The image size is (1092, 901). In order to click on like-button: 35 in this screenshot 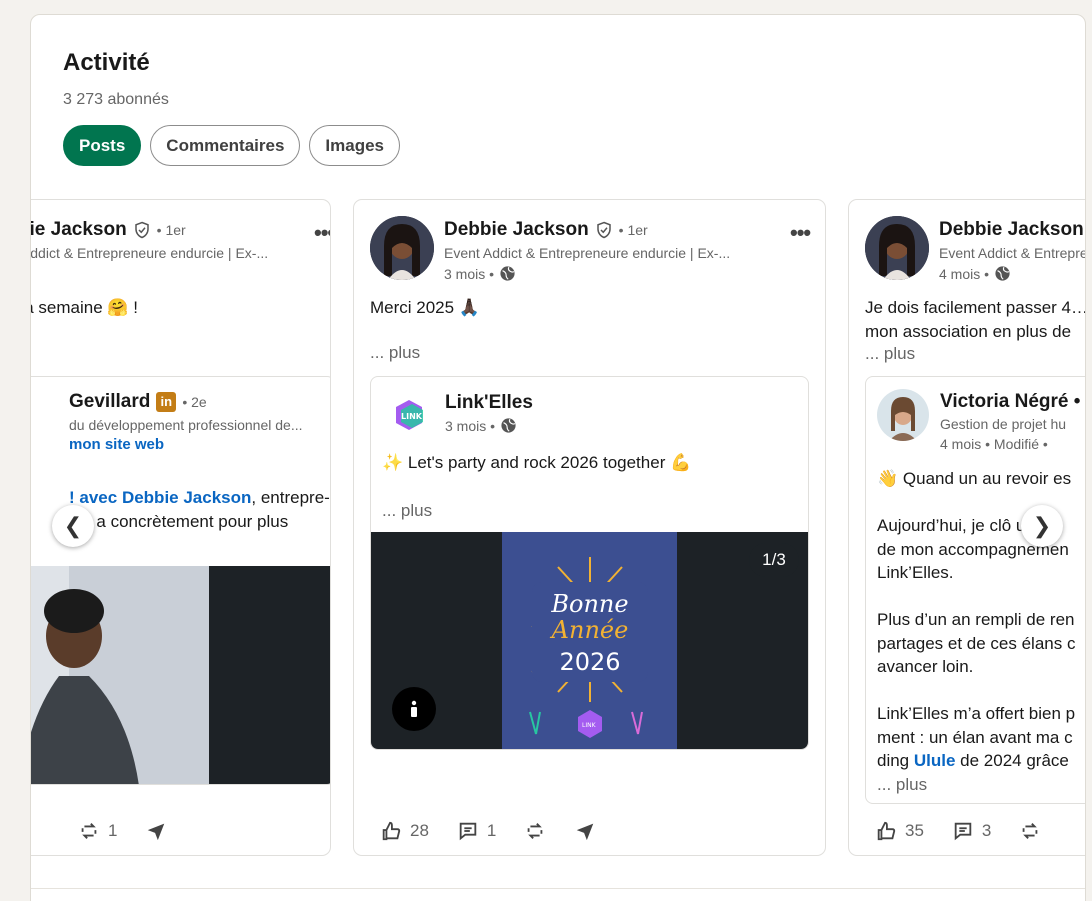, I will do `click(899, 831)`.